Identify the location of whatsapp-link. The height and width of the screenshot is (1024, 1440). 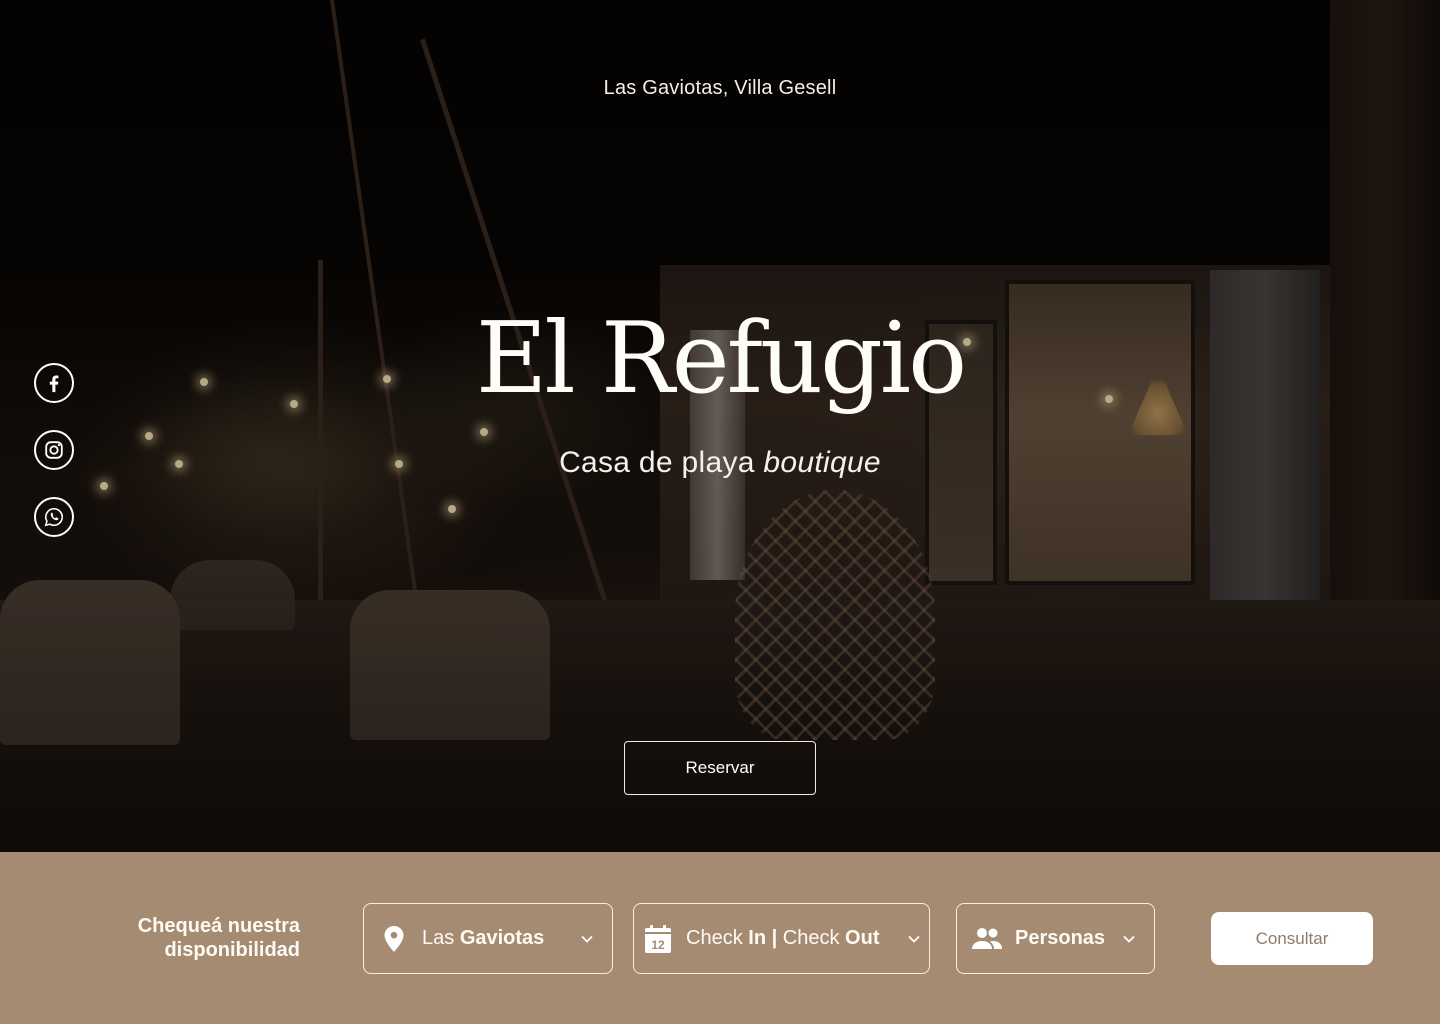
(54, 517).